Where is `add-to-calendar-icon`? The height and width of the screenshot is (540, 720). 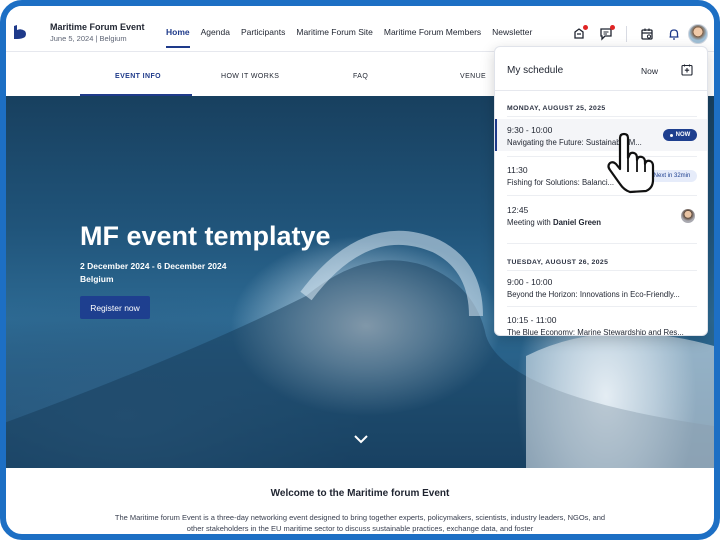 add-to-calendar-icon is located at coordinates (687, 70).